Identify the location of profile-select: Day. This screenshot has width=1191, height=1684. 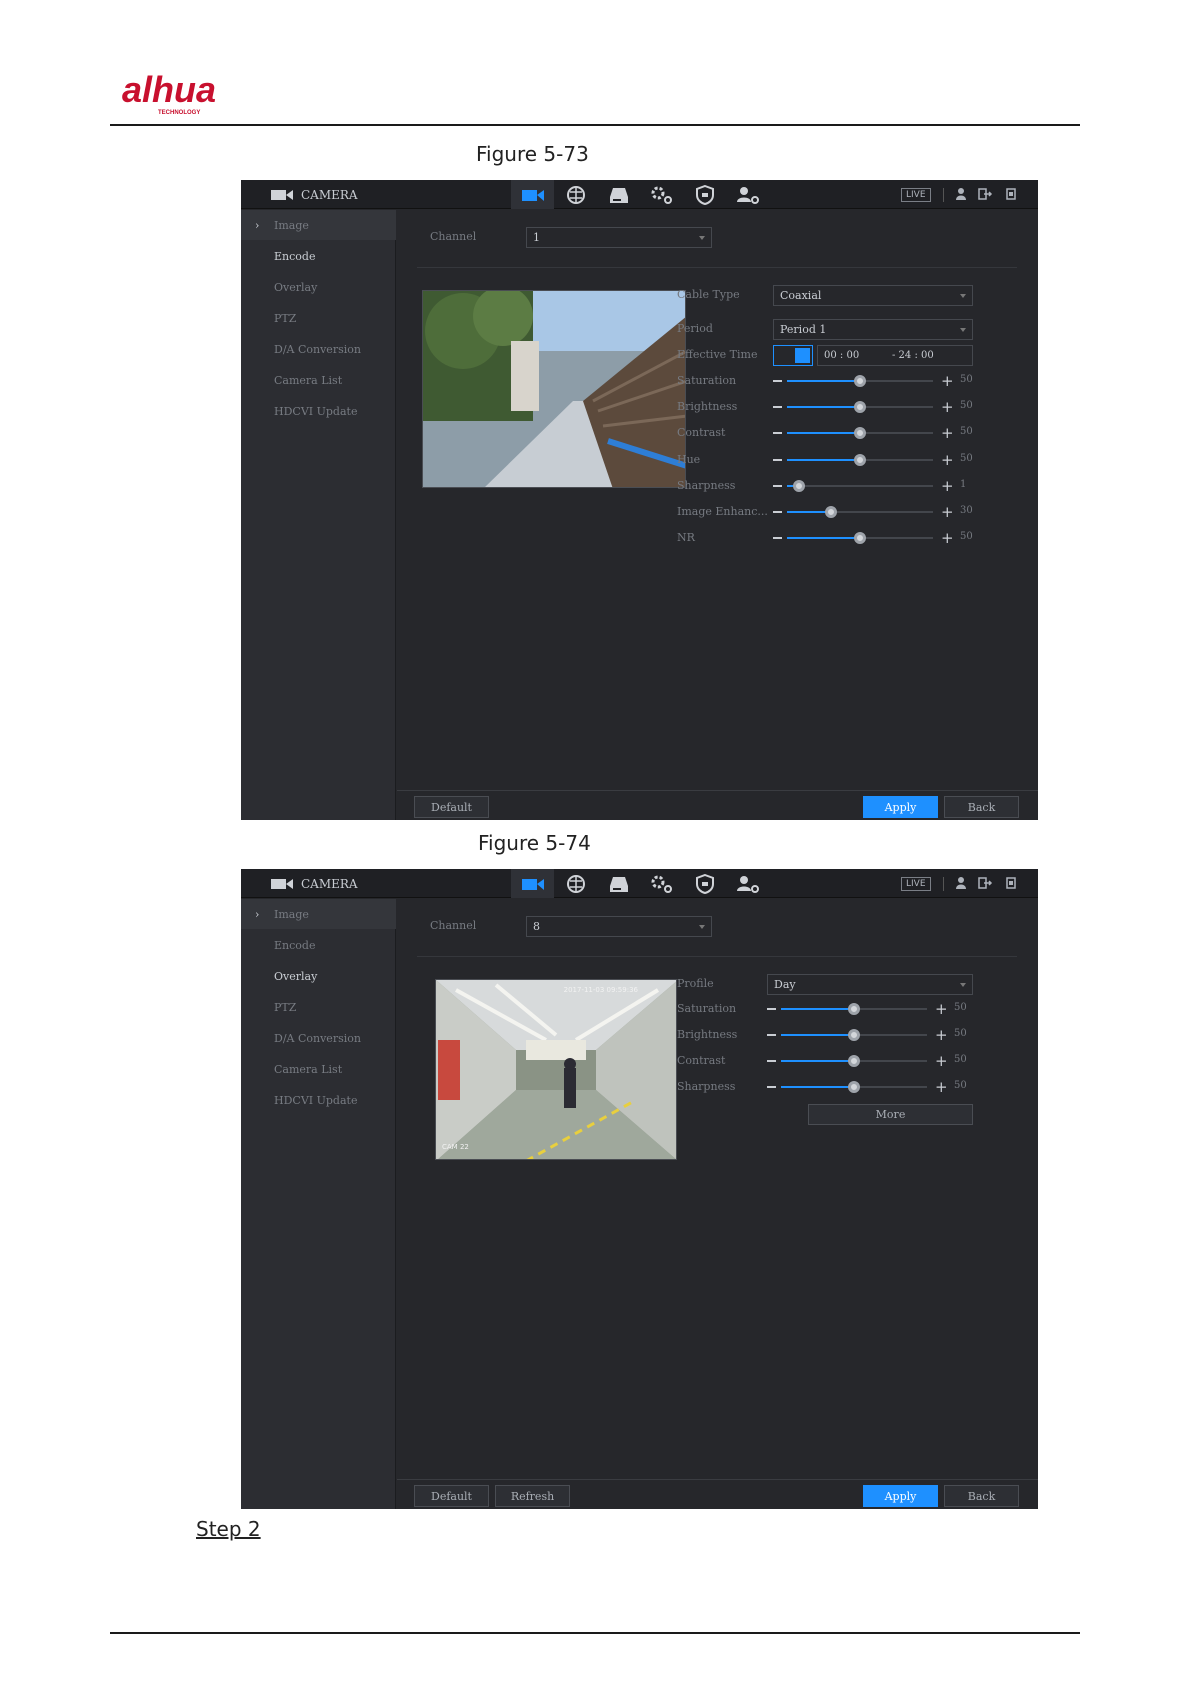
(870, 984).